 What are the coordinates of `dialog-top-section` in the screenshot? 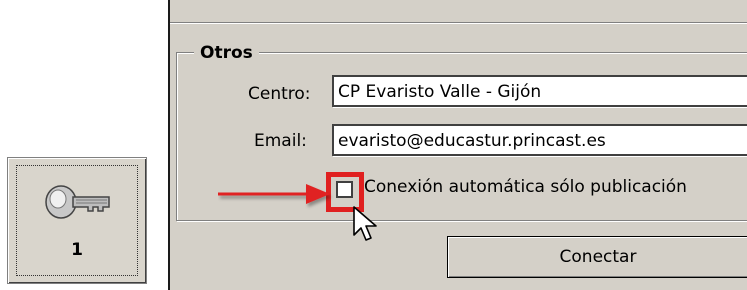 It's located at (458, 13).